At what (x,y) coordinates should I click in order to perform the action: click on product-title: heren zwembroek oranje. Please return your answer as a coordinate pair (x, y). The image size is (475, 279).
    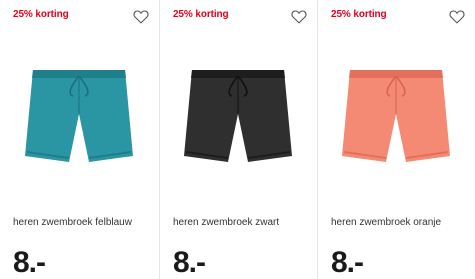
    Looking at the image, I should click on (386, 222).